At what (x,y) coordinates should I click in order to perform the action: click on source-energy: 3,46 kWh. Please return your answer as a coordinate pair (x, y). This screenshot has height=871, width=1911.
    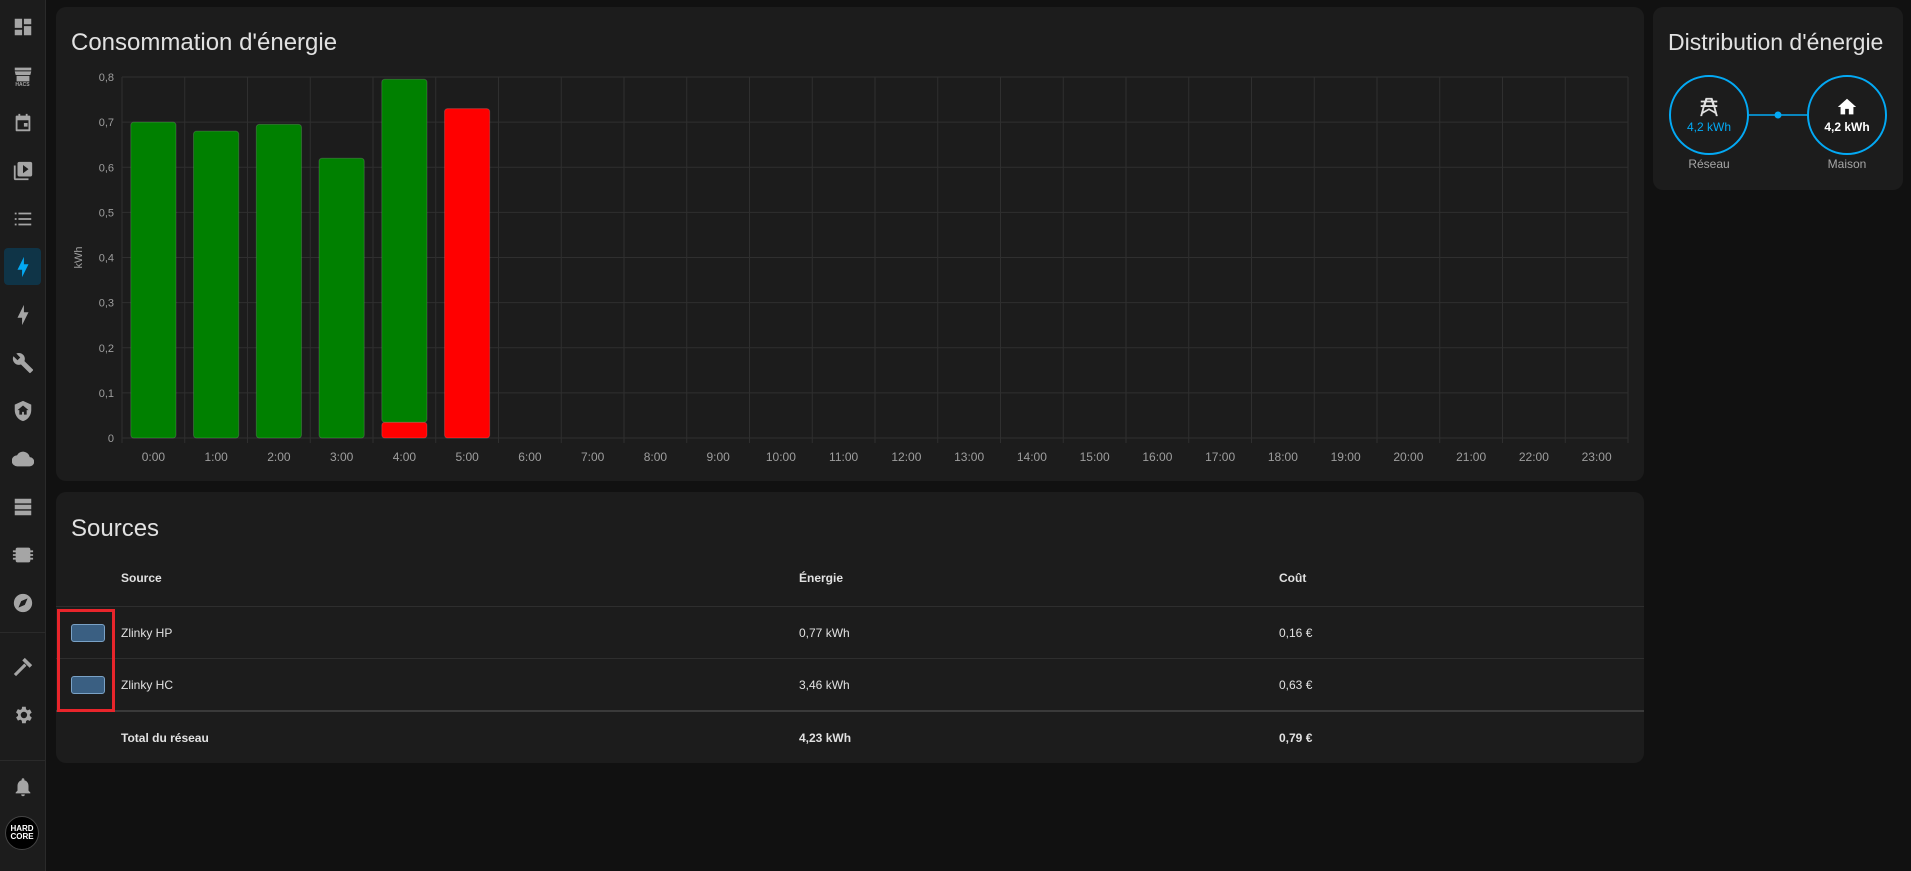
    Looking at the image, I should click on (824, 685).